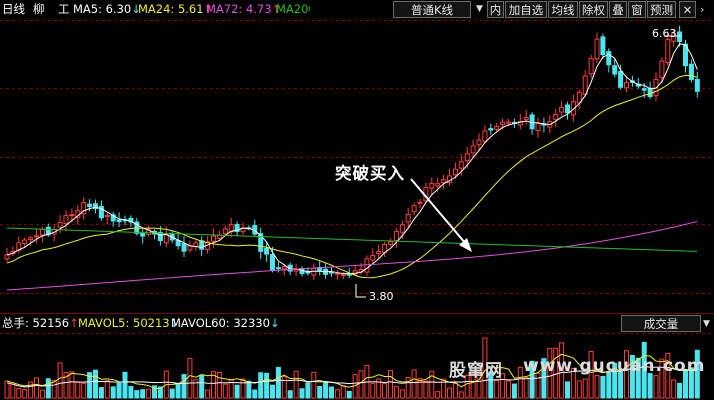 The height and width of the screenshot is (400, 714). Describe the element at coordinates (40, 323) in the screenshot. I see `total-volume: 总手: 52156↑` at that location.